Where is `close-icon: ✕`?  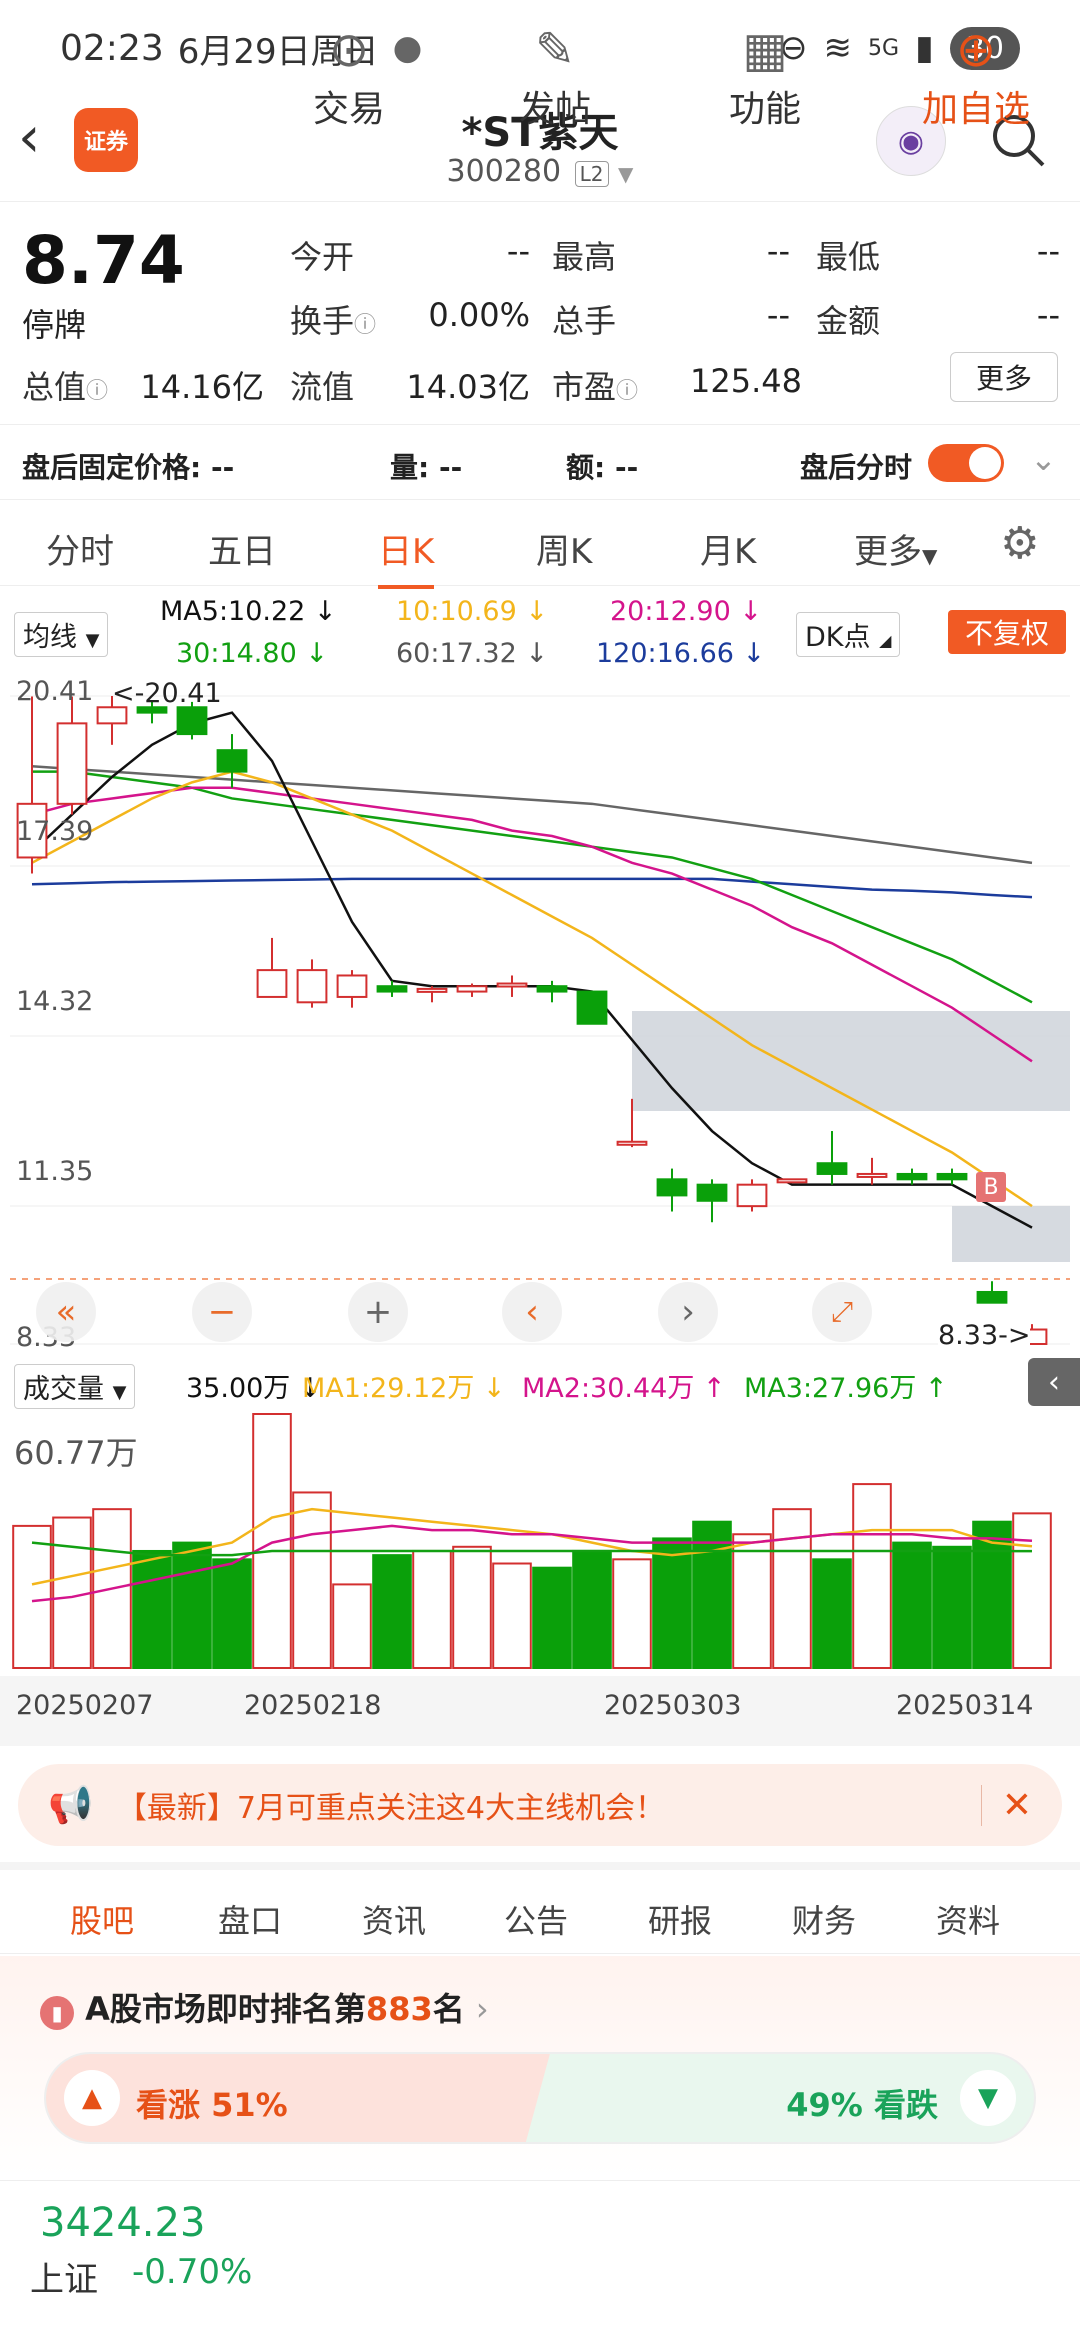 close-icon: ✕ is located at coordinates (1006, 1805).